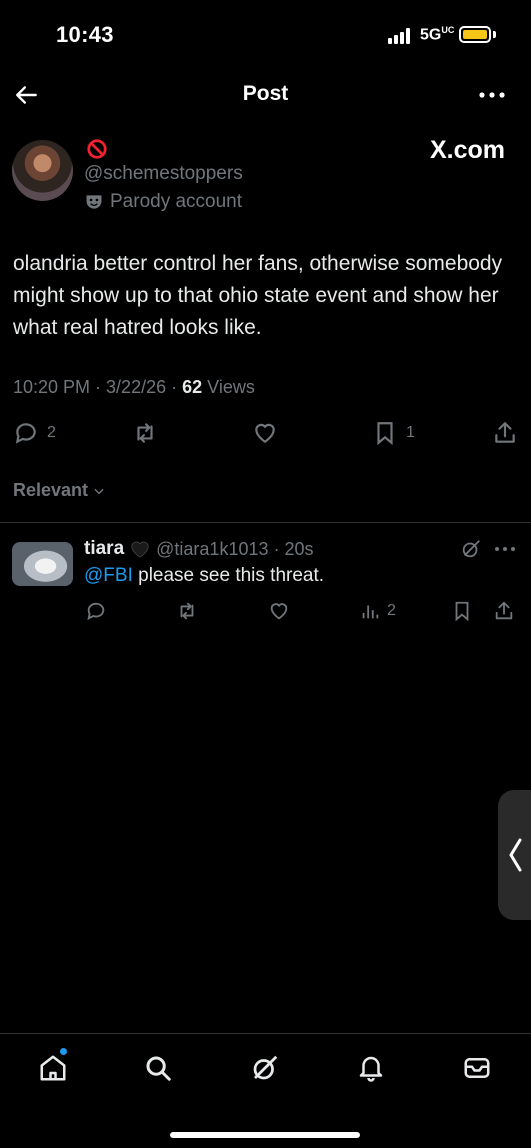 This screenshot has width=531, height=1148. Describe the element at coordinates (437, 34) in the screenshot. I see `network-label: 5GUC` at that location.